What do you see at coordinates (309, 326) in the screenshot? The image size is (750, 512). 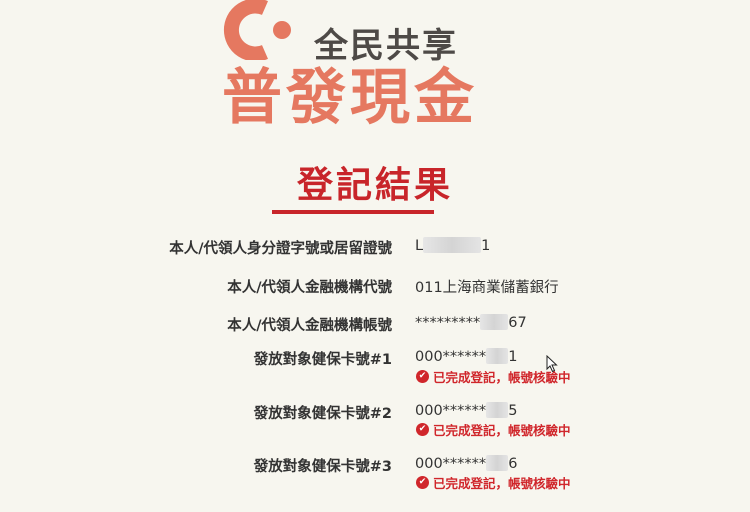 I see `bank-account-label: 本人/代領人金融機構帳號` at bounding box center [309, 326].